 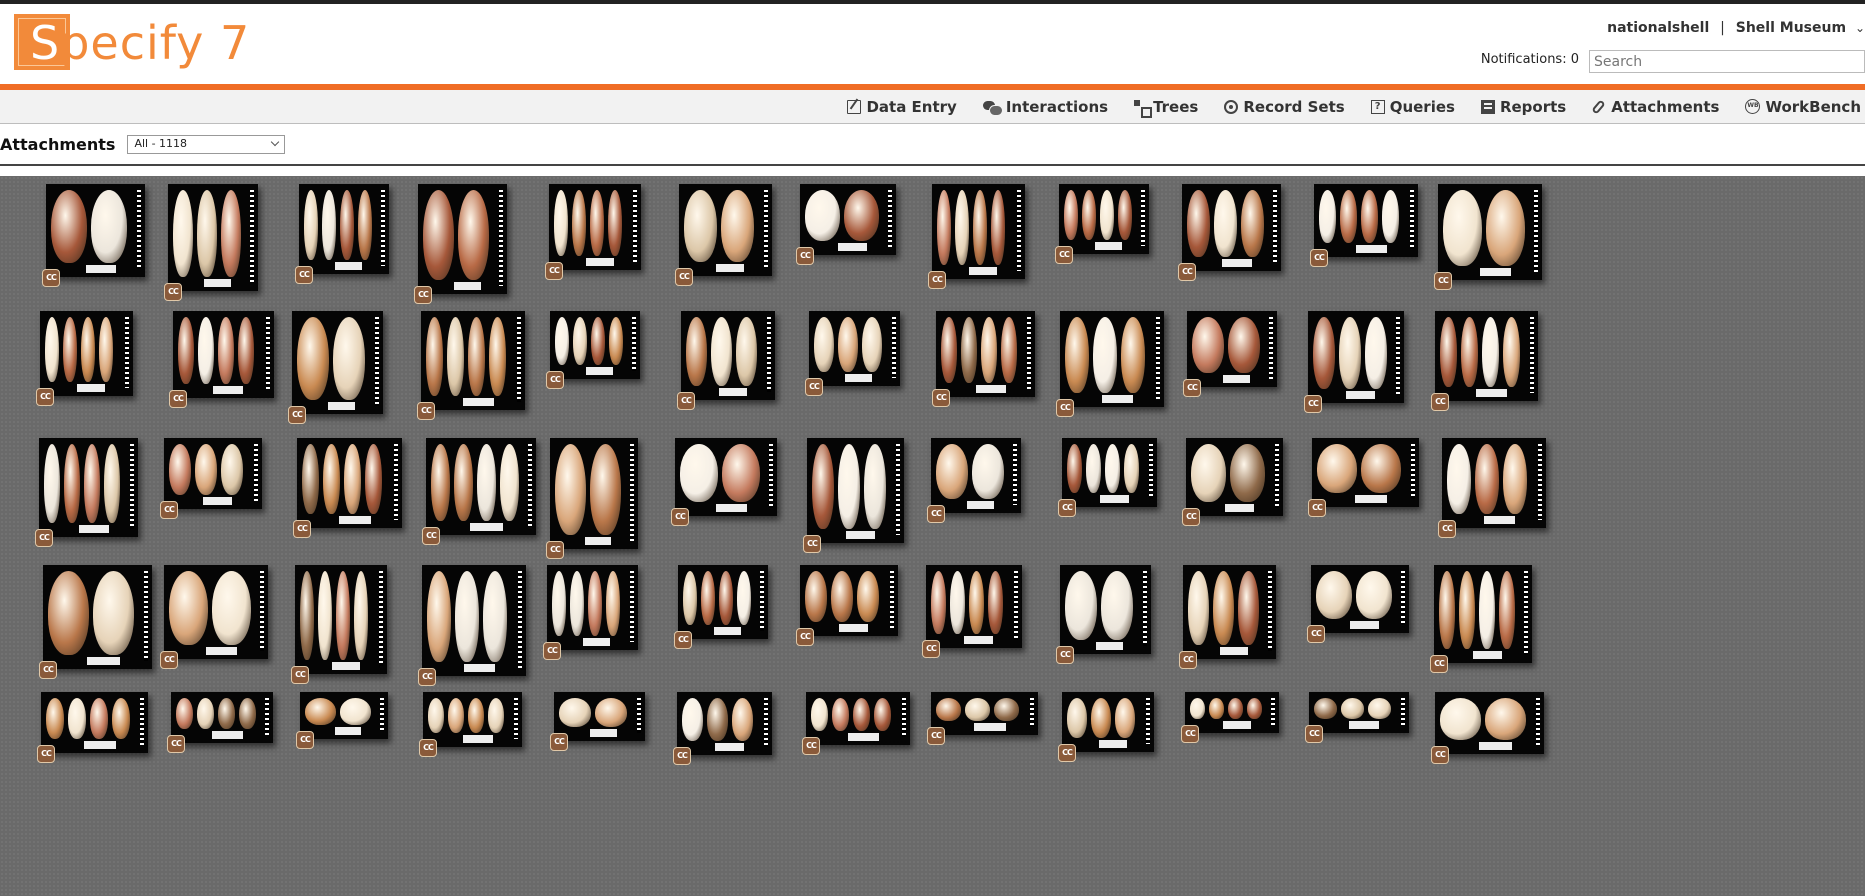 I want to click on user-menu: nationalshell | Shell Museum ⌄, so click(x=1736, y=28).